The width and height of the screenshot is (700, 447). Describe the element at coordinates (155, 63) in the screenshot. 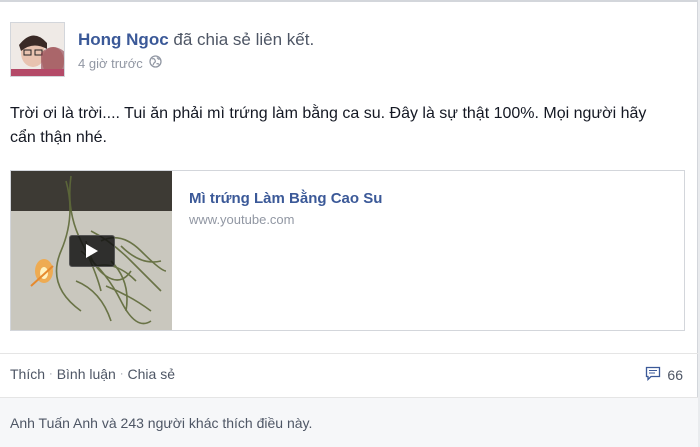

I see `globe-icon` at that location.